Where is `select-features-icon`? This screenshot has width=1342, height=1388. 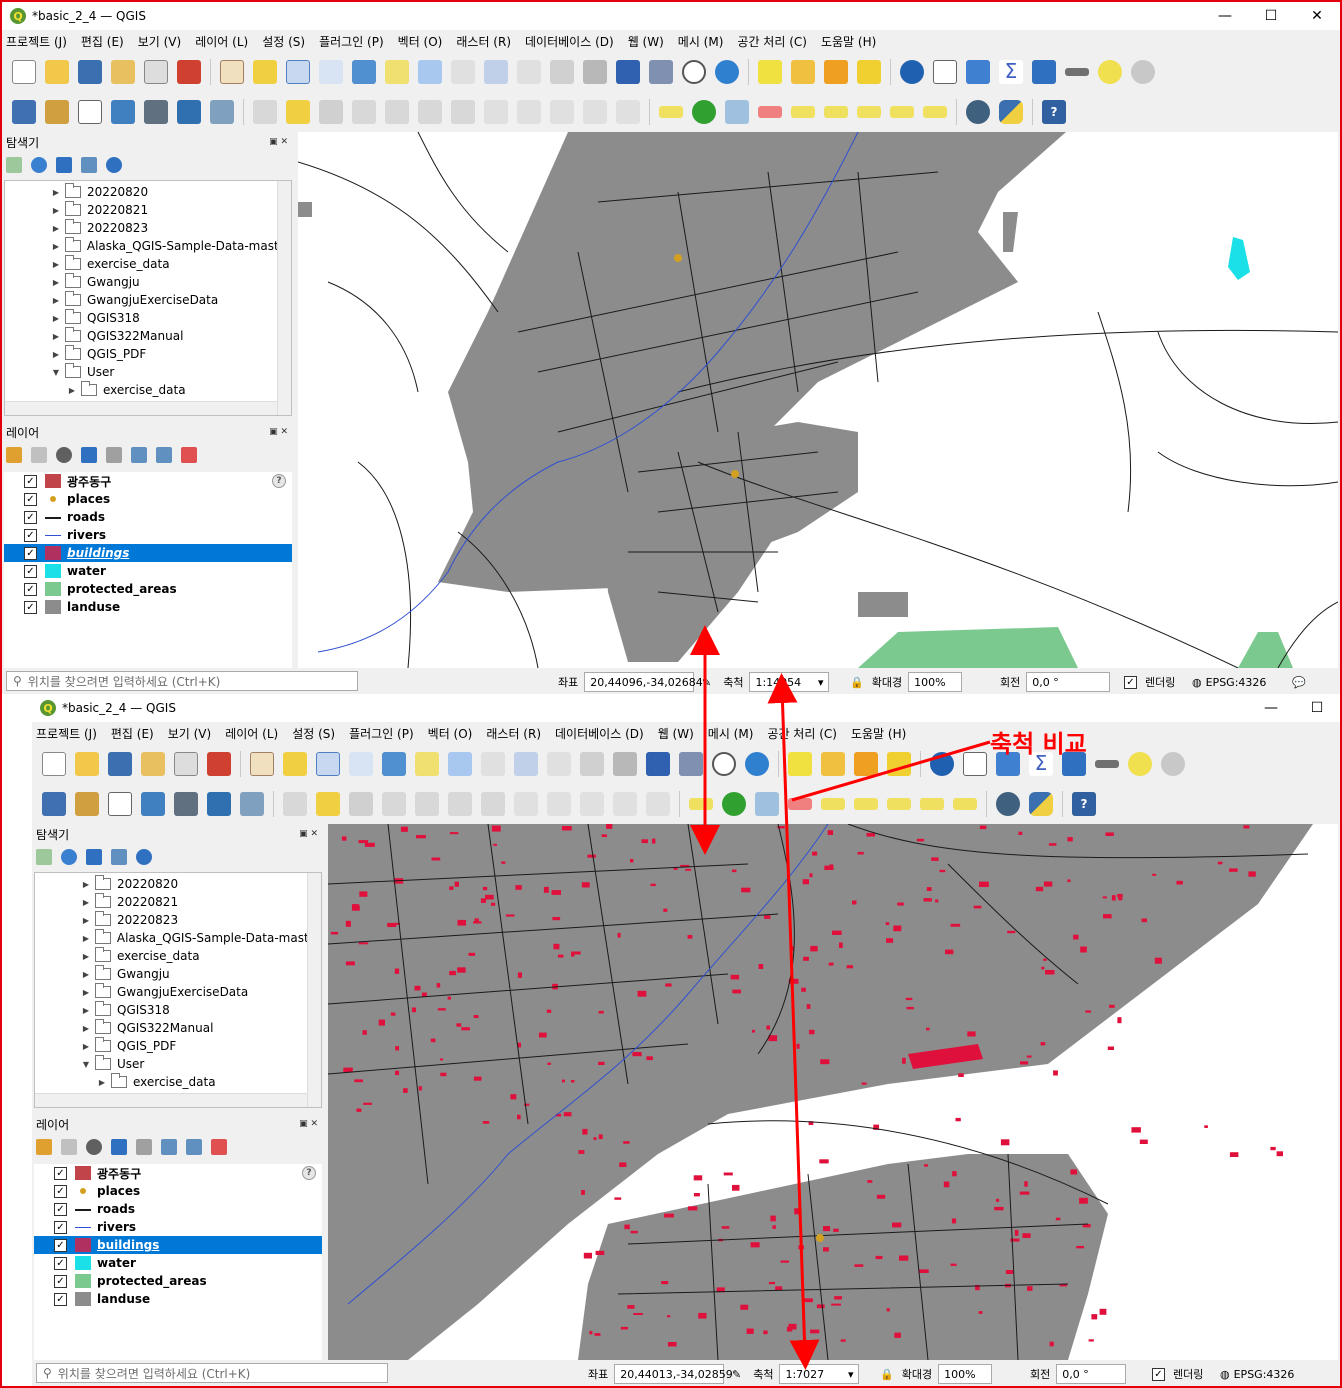 select-features-icon is located at coordinates (770, 72).